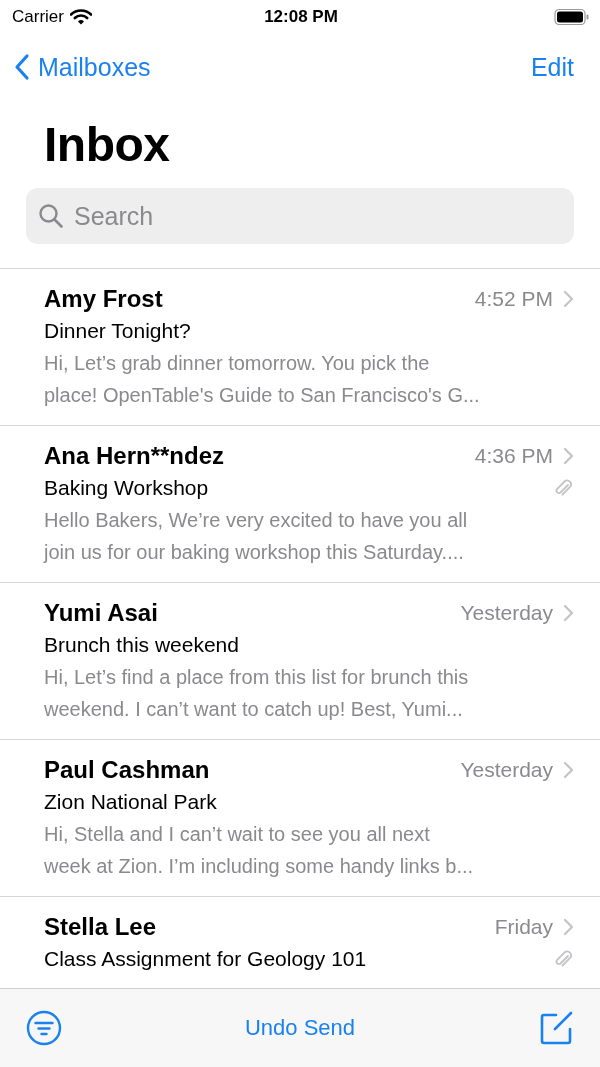 This screenshot has height=1067, width=600. What do you see at coordinates (300, 216) in the screenshot?
I see `search-field: Search` at bounding box center [300, 216].